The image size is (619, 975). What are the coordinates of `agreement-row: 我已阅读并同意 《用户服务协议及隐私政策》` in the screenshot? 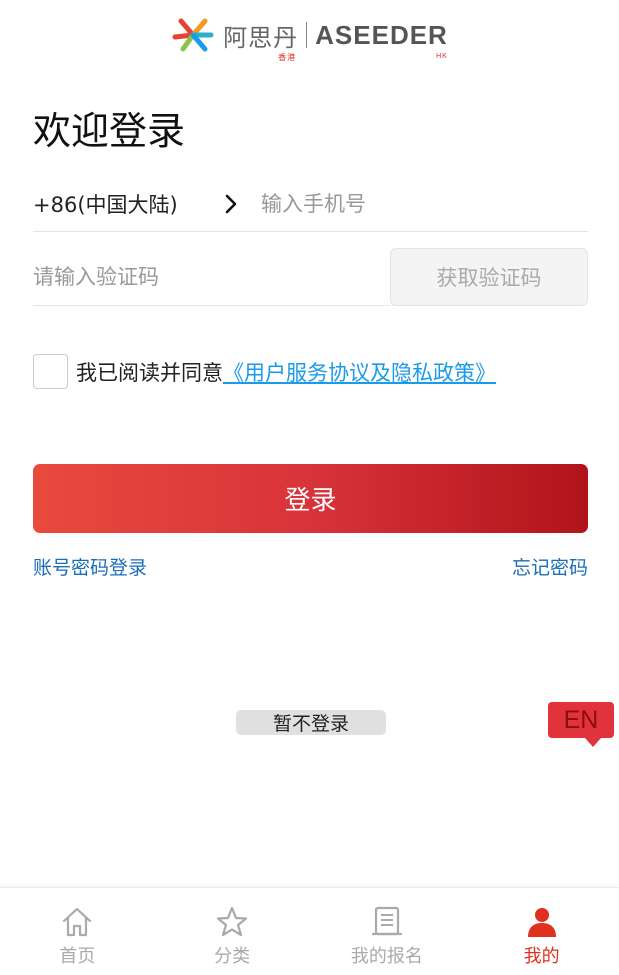 It's located at (264, 371).